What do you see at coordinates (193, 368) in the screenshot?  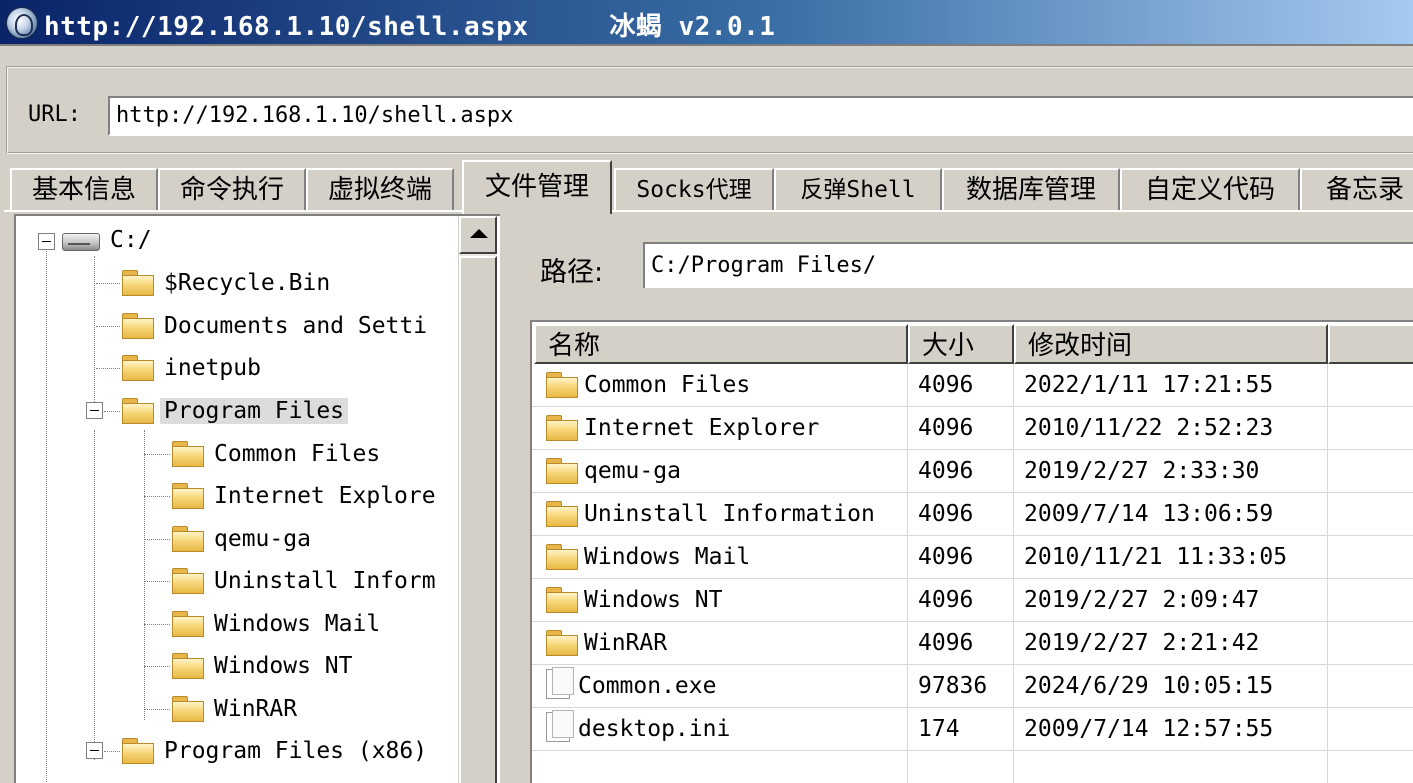 I see `tree-item: inetpub` at bounding box center [193, 368].